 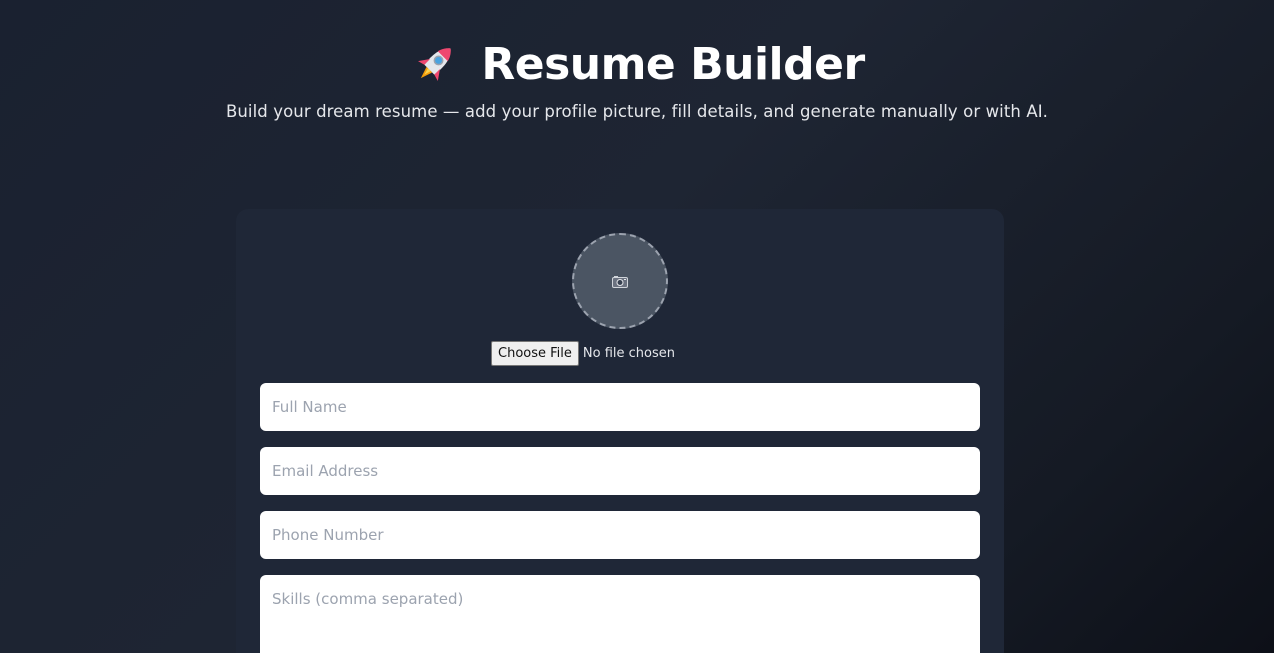 I want to click on rocket-icon, so click(x=435, y=64).